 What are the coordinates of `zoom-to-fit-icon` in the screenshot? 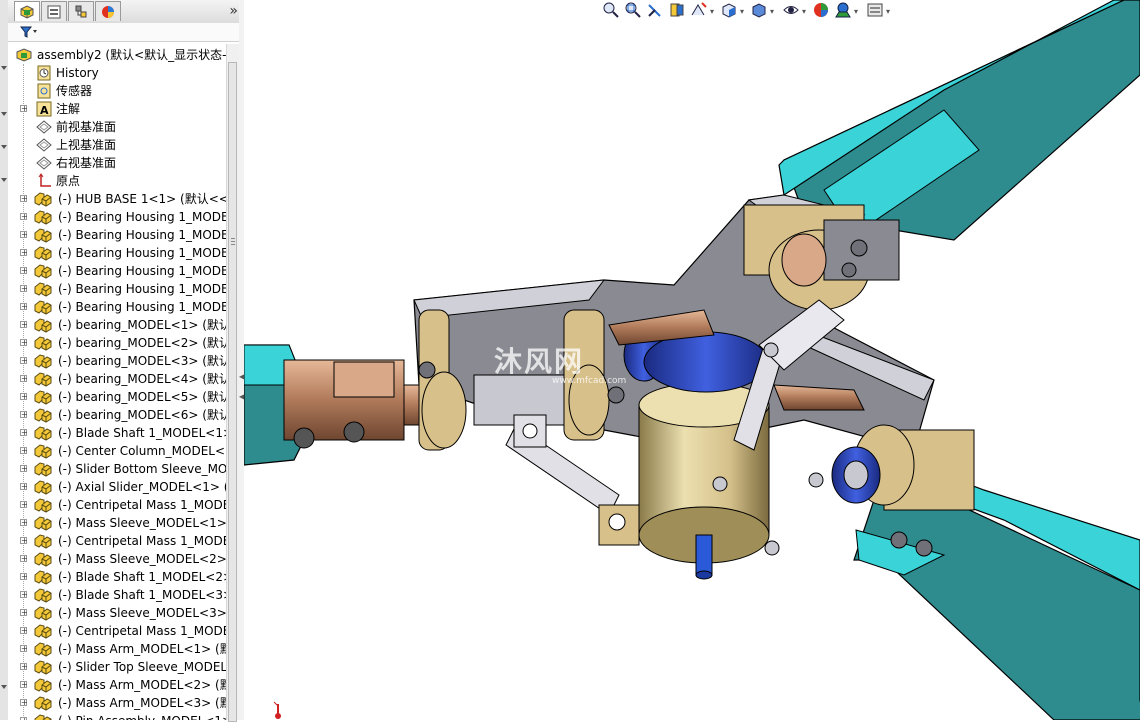 It's located at (611, 10).